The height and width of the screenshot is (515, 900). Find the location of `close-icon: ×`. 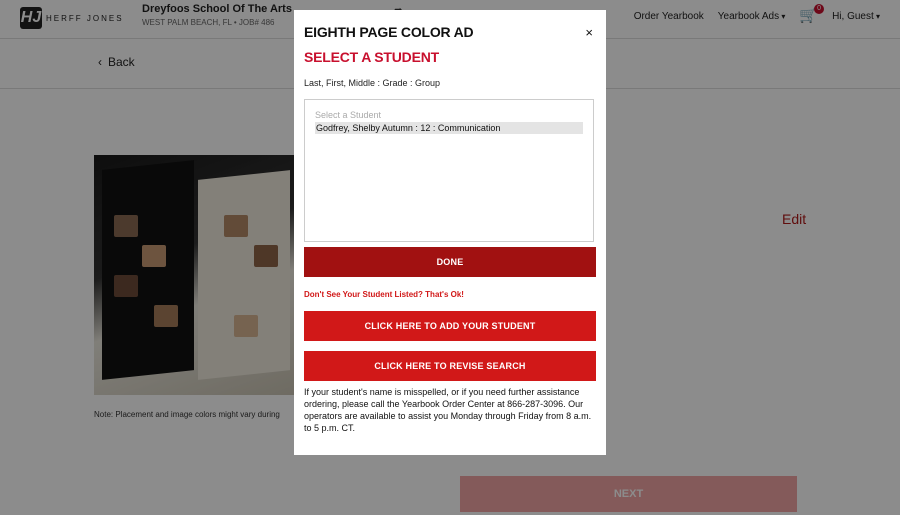

close-icon: × is located at coordinates (589, 32).